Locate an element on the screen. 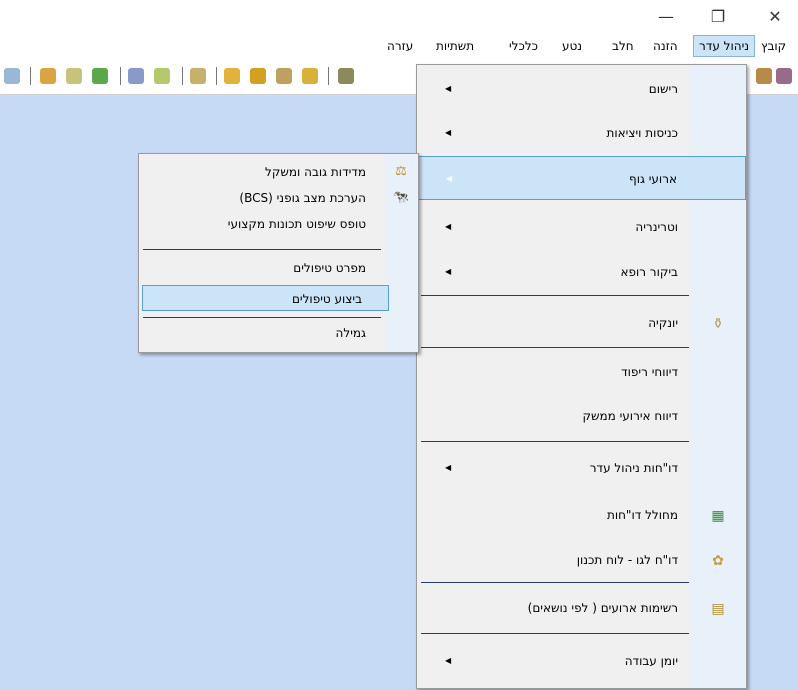 The image size is (798, 690). menu-help: עזרה is located at coordinates (400, 46).